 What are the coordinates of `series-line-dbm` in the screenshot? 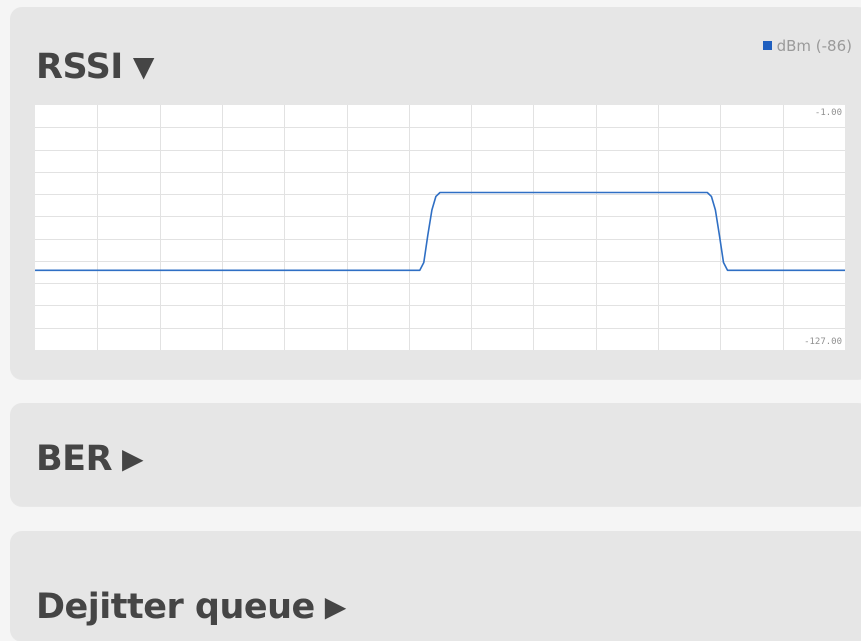 It's located at (440, 231).